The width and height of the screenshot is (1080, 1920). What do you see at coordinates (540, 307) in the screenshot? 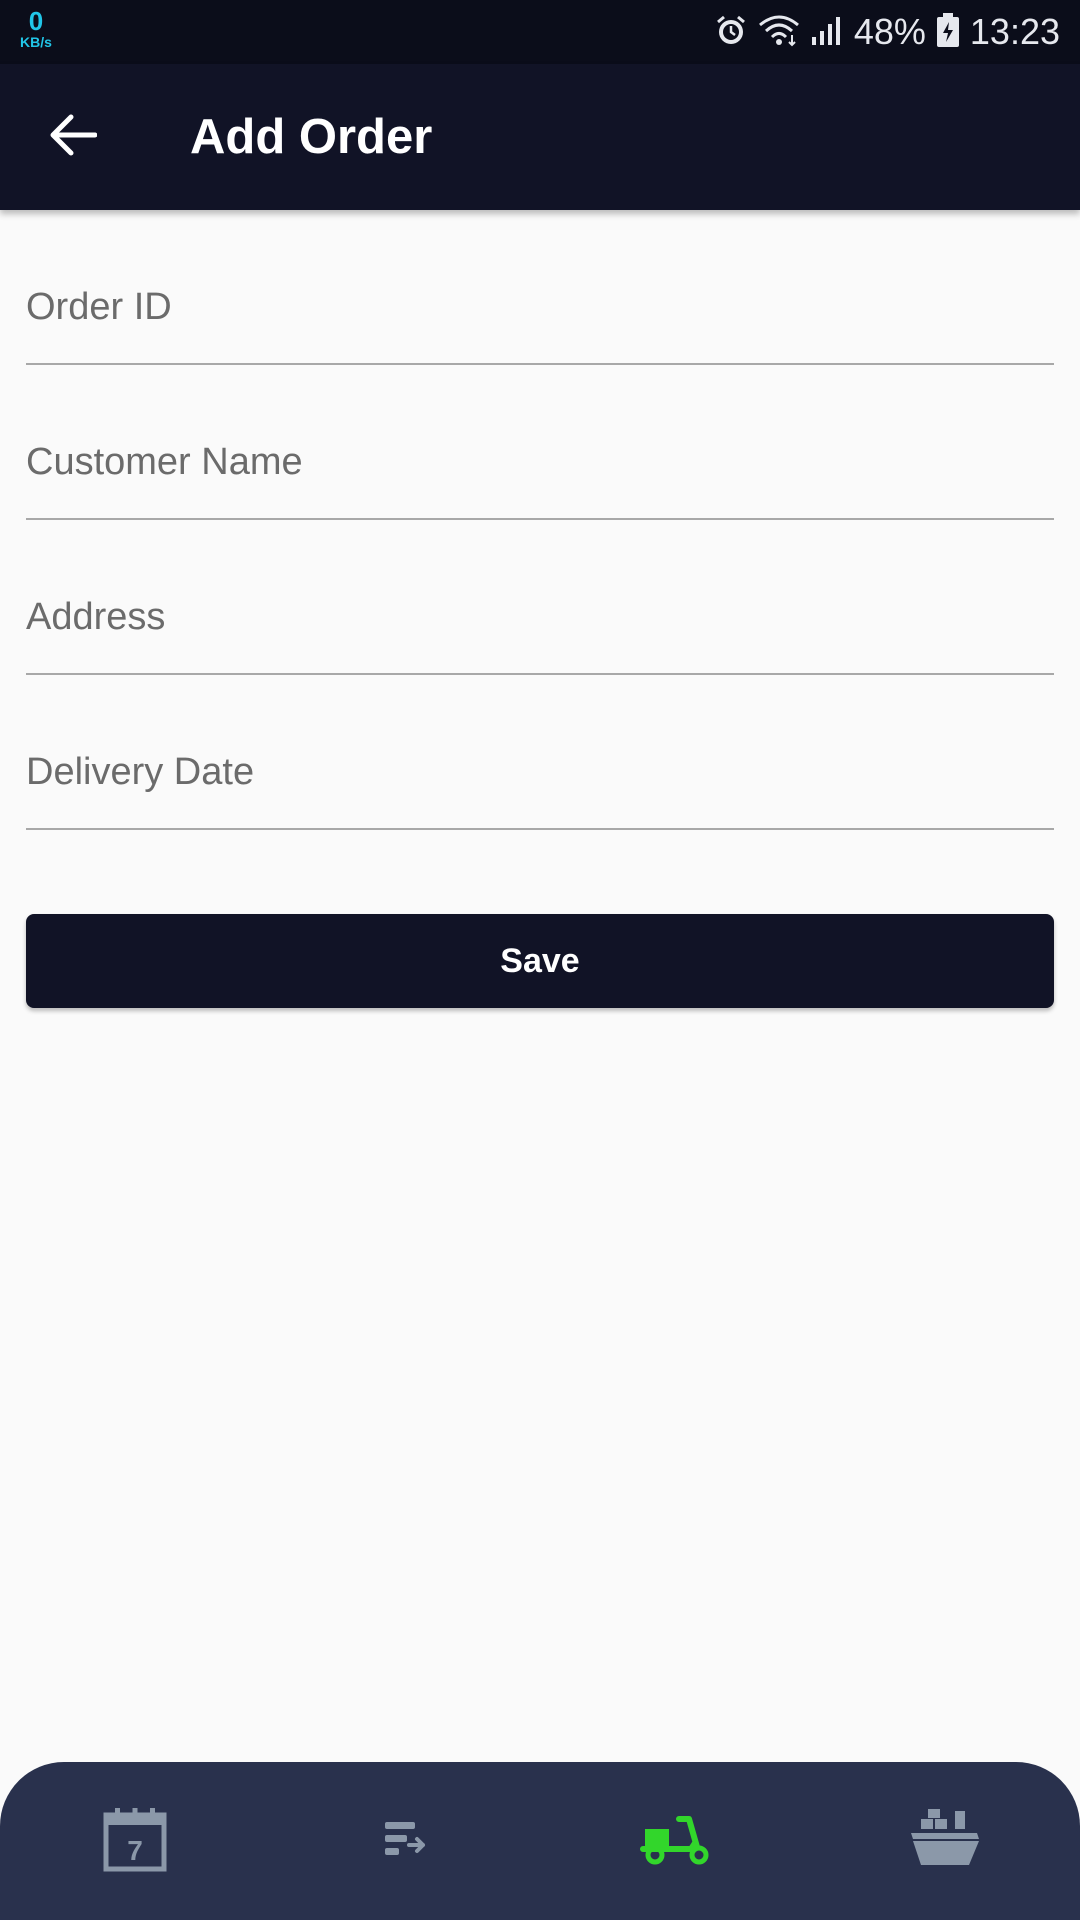
I see `order-id-input` at bounding box center [540, 307].